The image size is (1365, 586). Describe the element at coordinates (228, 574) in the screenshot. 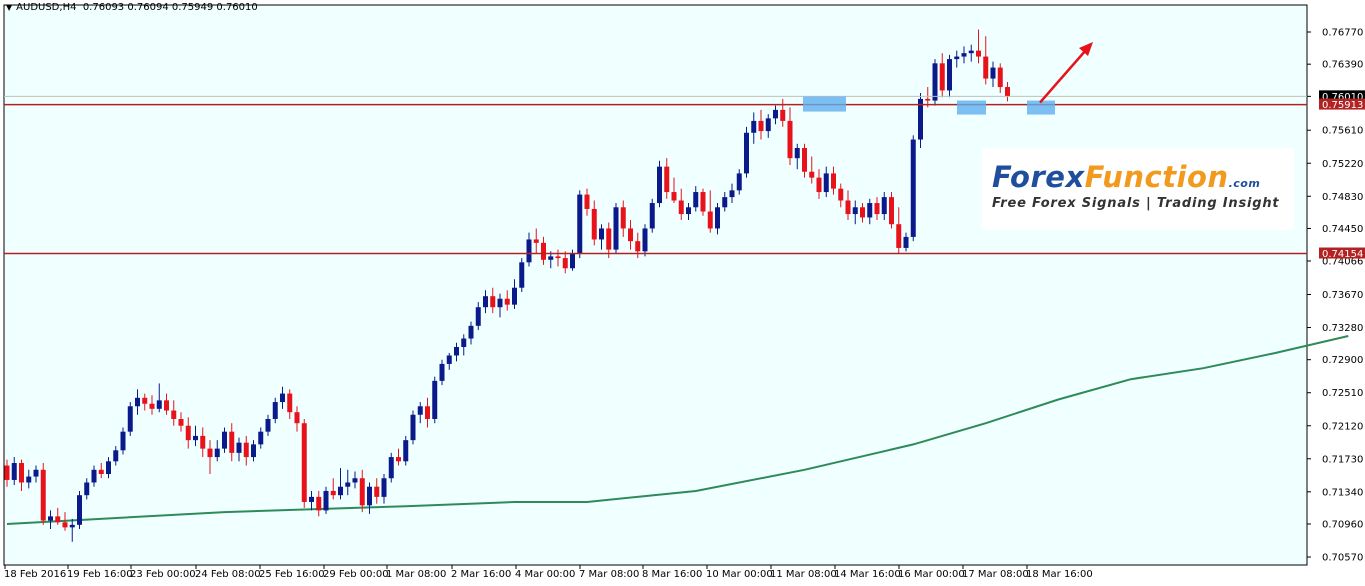

I see `x-tick-label: 24 Feb 08:00` at that location.